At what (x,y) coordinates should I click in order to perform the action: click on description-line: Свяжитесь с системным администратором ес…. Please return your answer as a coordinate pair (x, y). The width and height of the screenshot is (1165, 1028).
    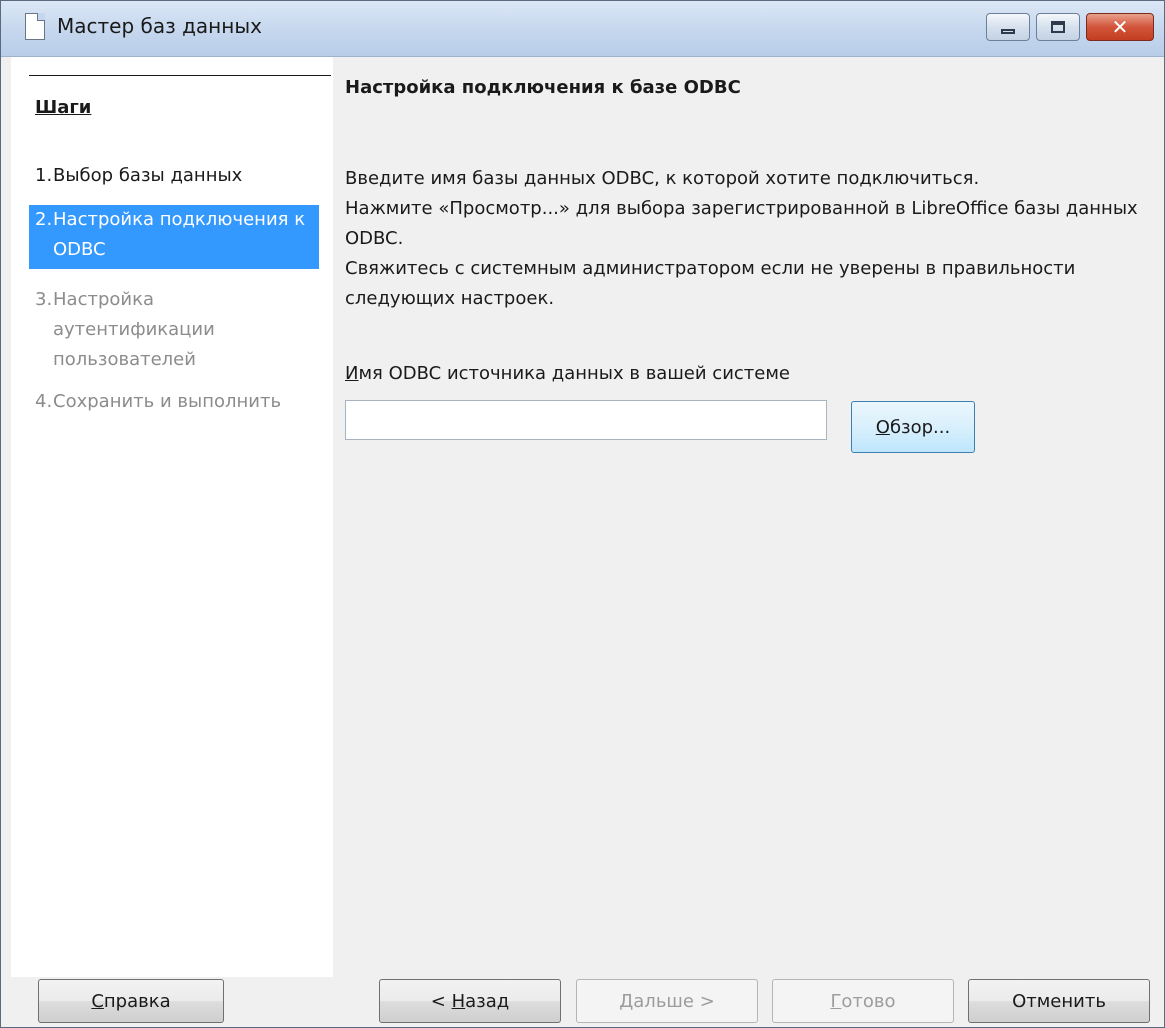
    Looking at the image, I should click on (710, 283).